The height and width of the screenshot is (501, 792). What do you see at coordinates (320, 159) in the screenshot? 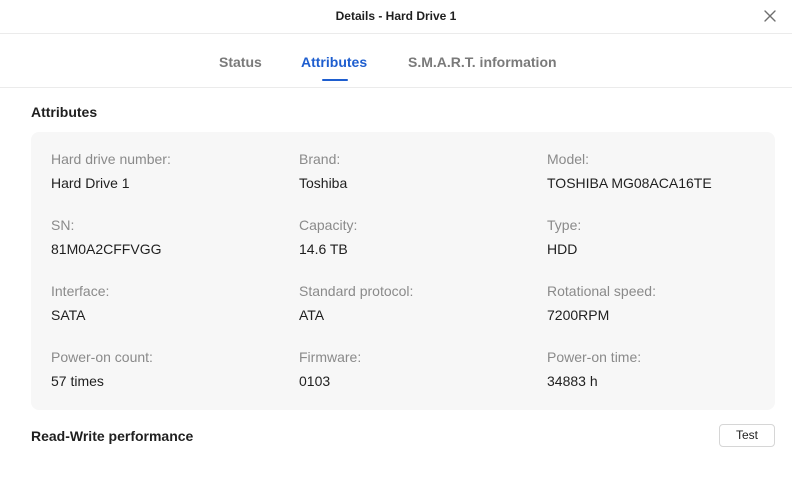
I see `attr-label-brand: Brand:` at bounding box center [320, 159].